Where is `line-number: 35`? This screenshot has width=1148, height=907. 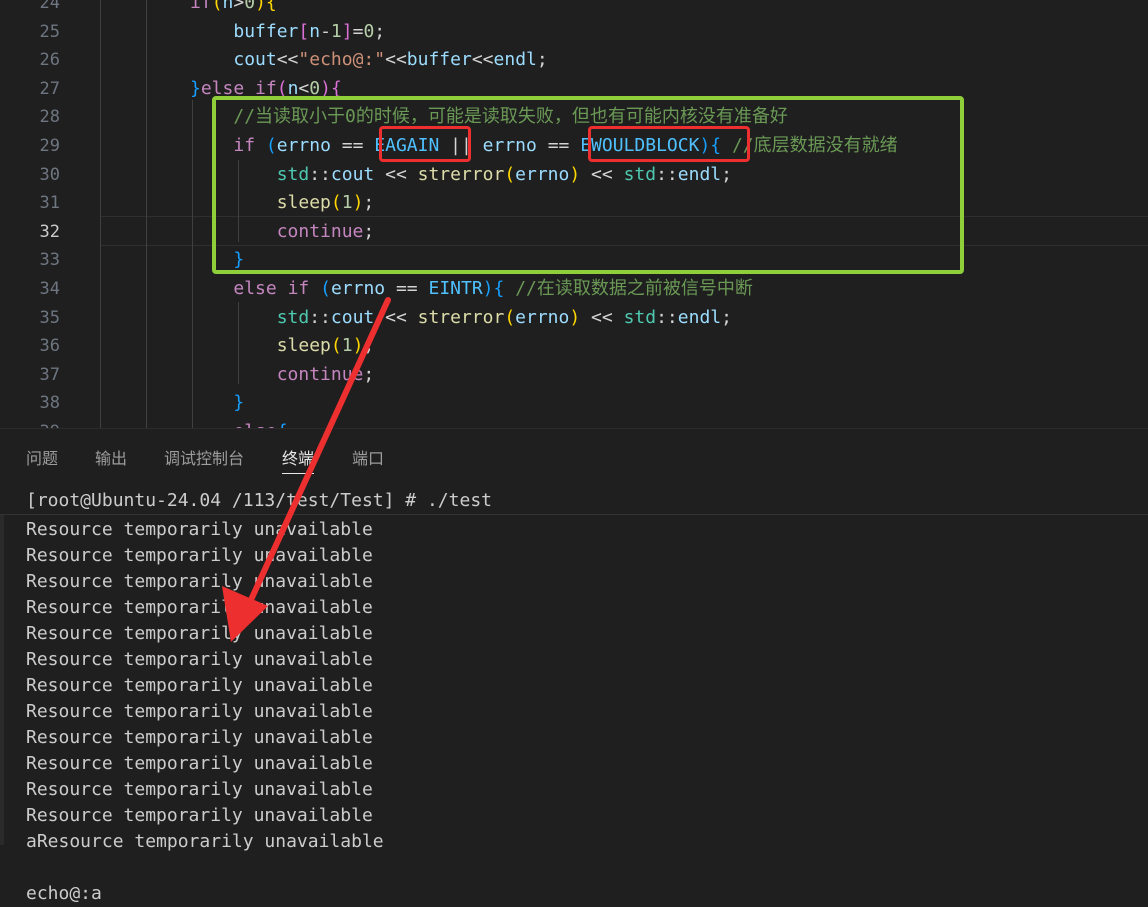 line-number: 35 is located at coordinates (49, 317).